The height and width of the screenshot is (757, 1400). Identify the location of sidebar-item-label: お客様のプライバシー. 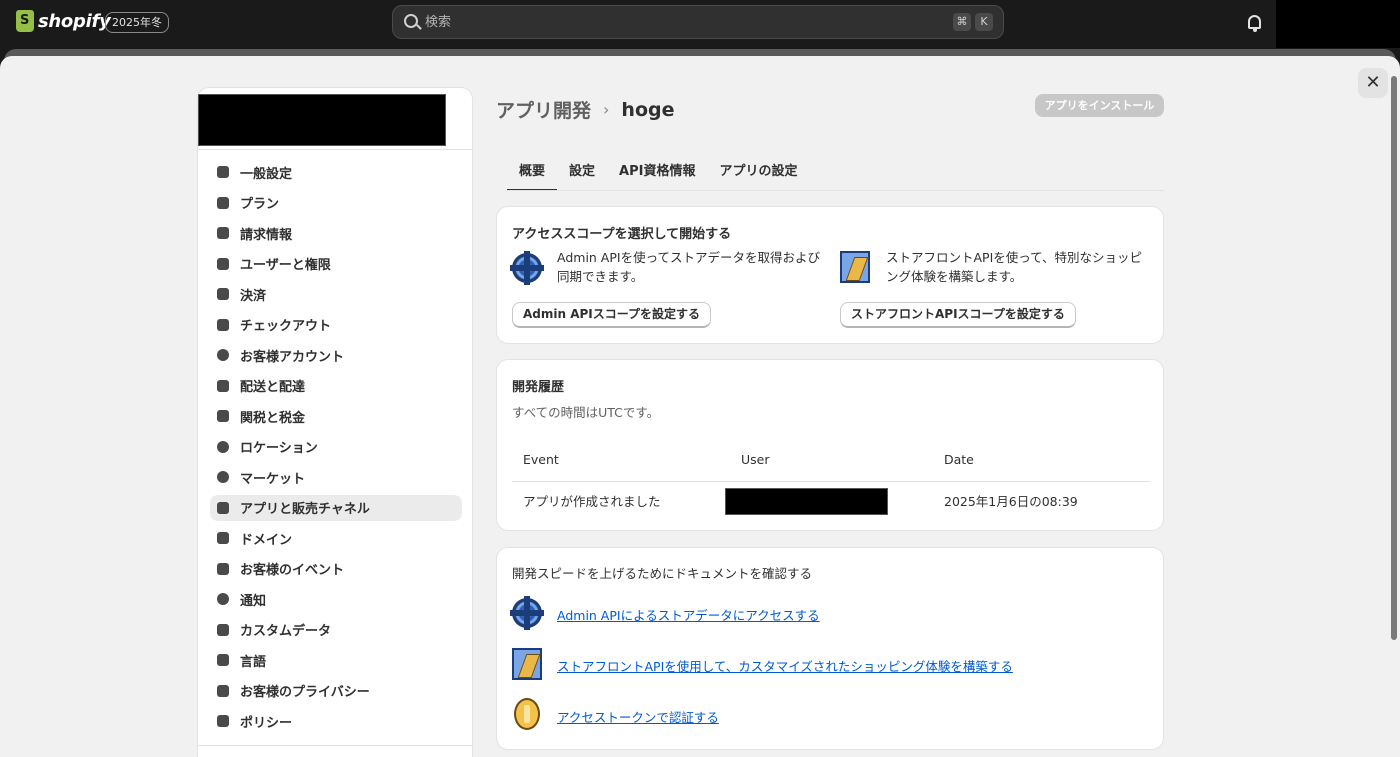
(305, 692).